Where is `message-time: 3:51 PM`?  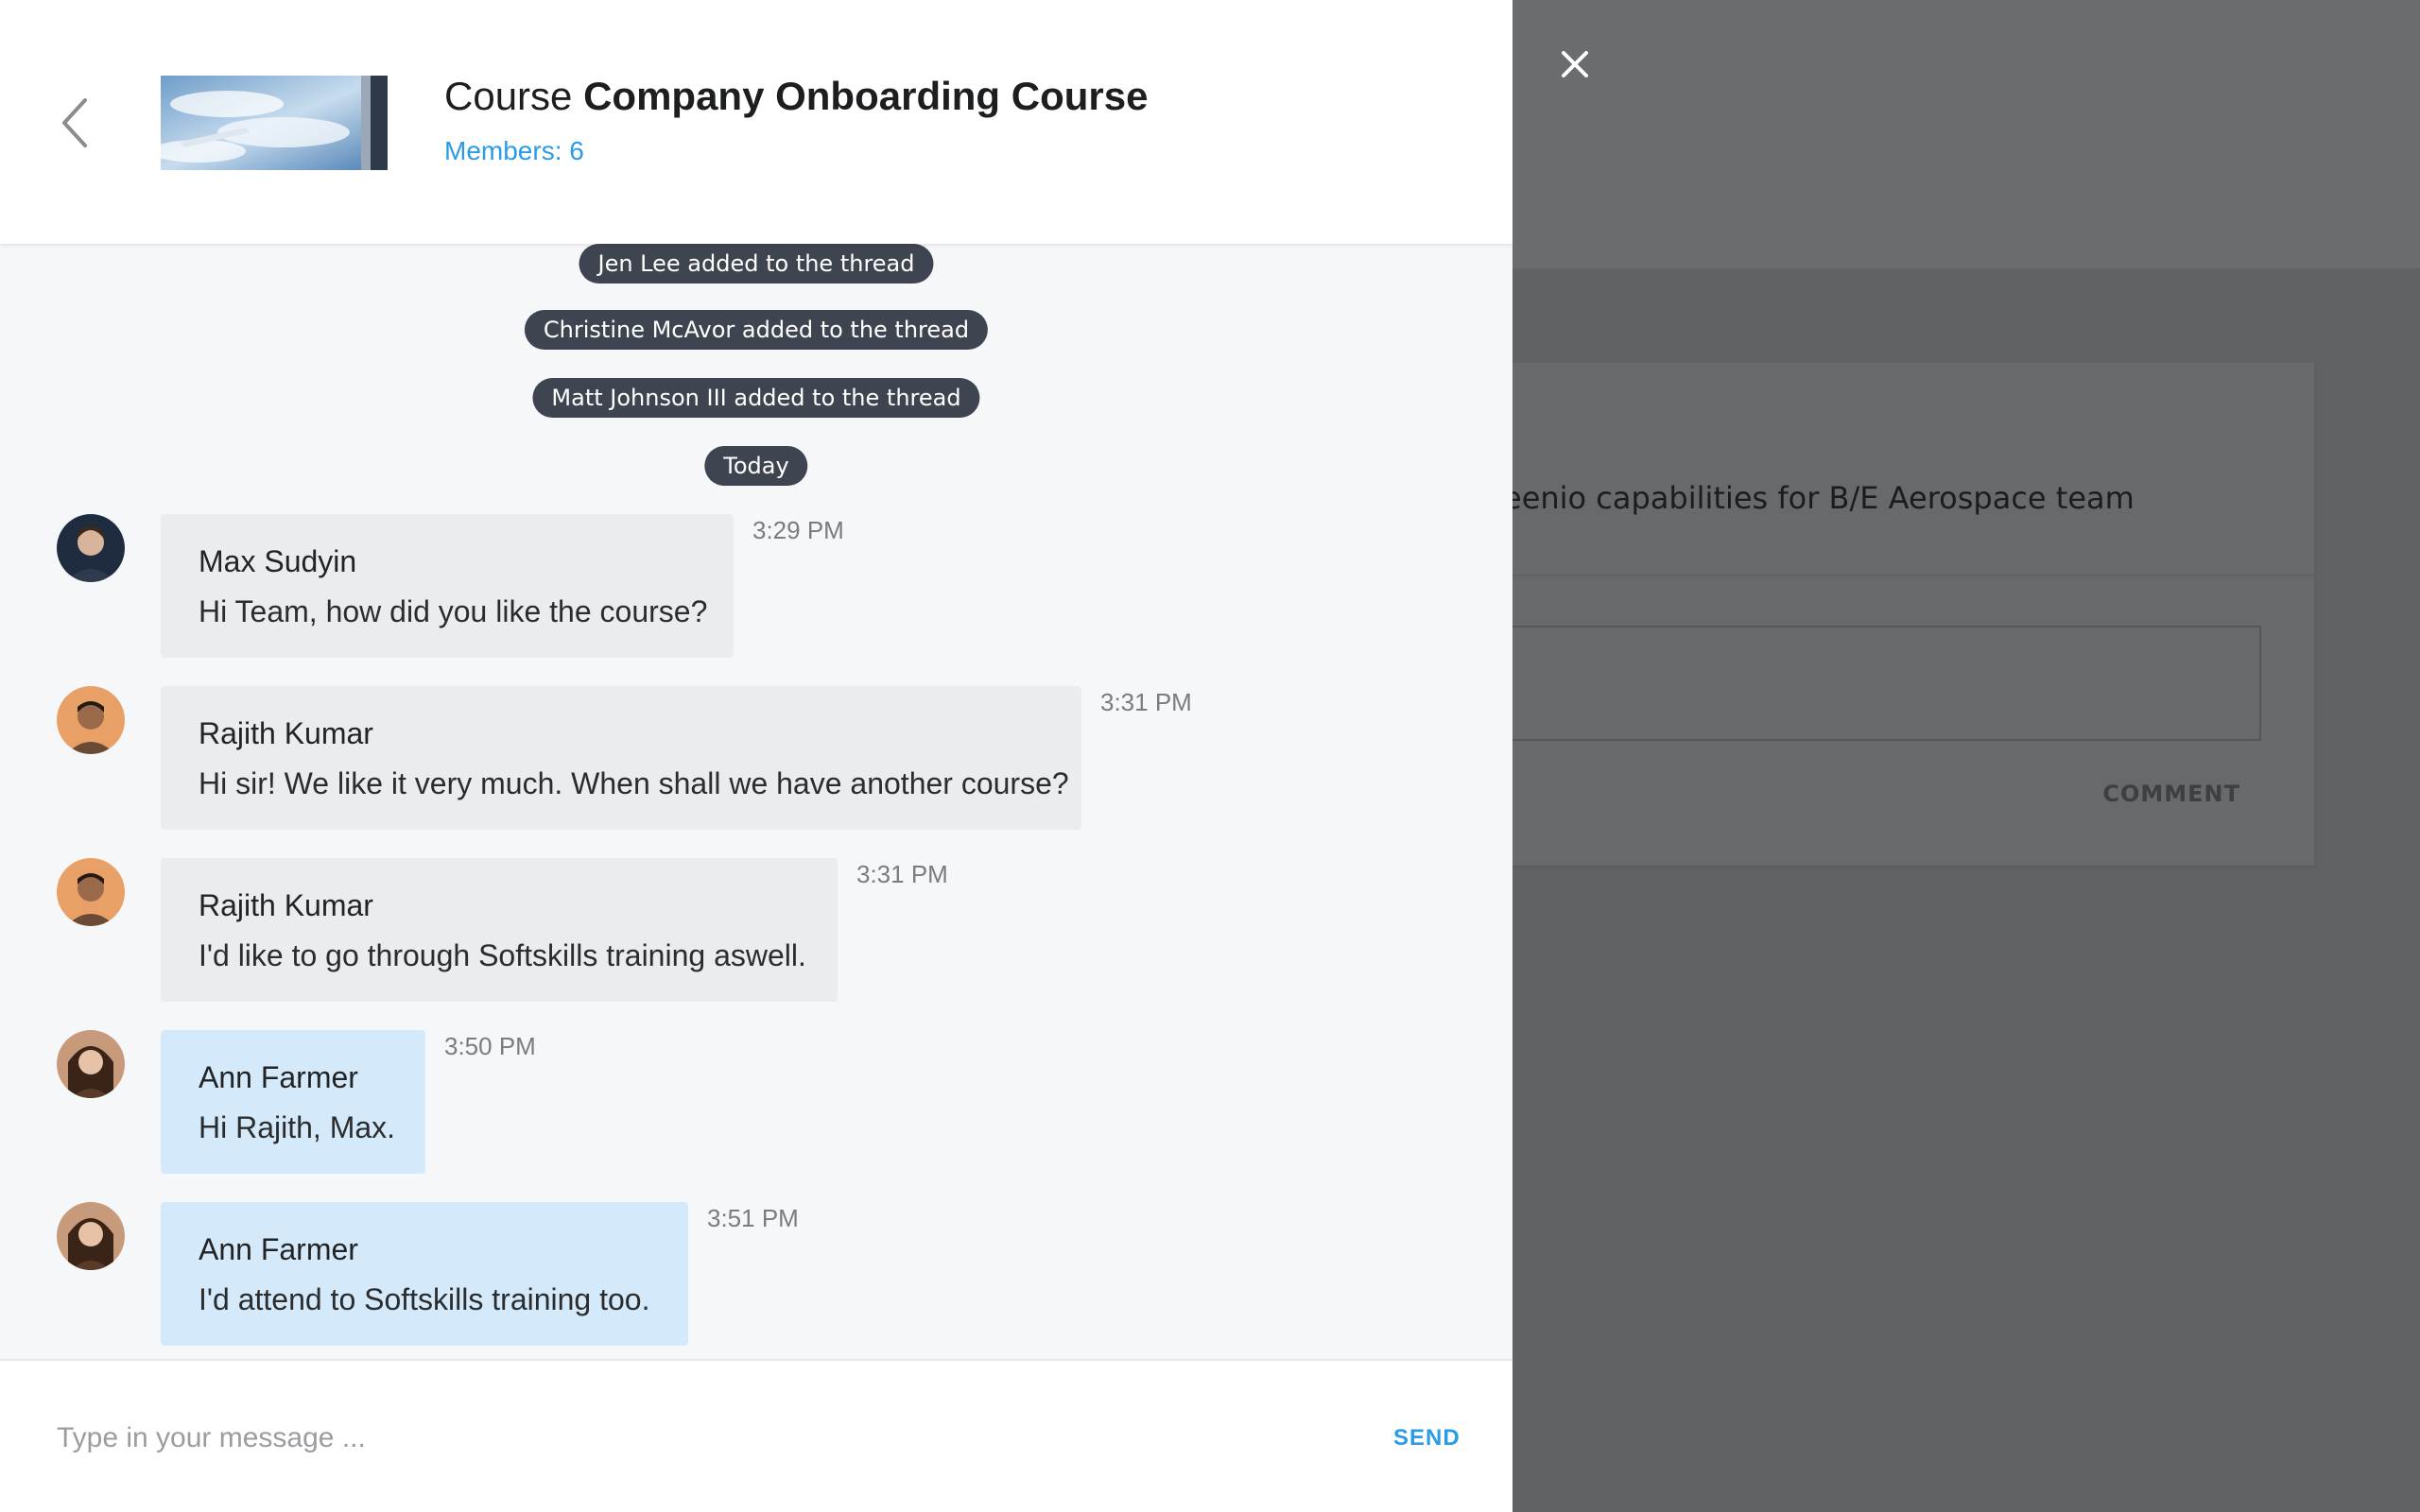
message-time: 3:51 PM is located at coordinates (753, 1218).